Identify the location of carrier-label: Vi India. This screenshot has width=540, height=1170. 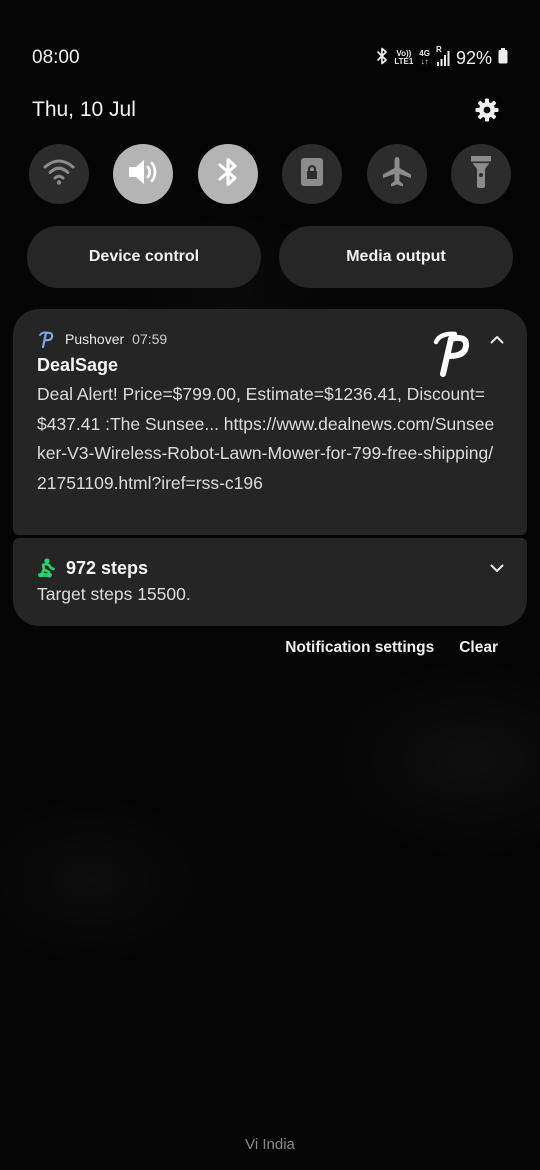
(270, 1144).